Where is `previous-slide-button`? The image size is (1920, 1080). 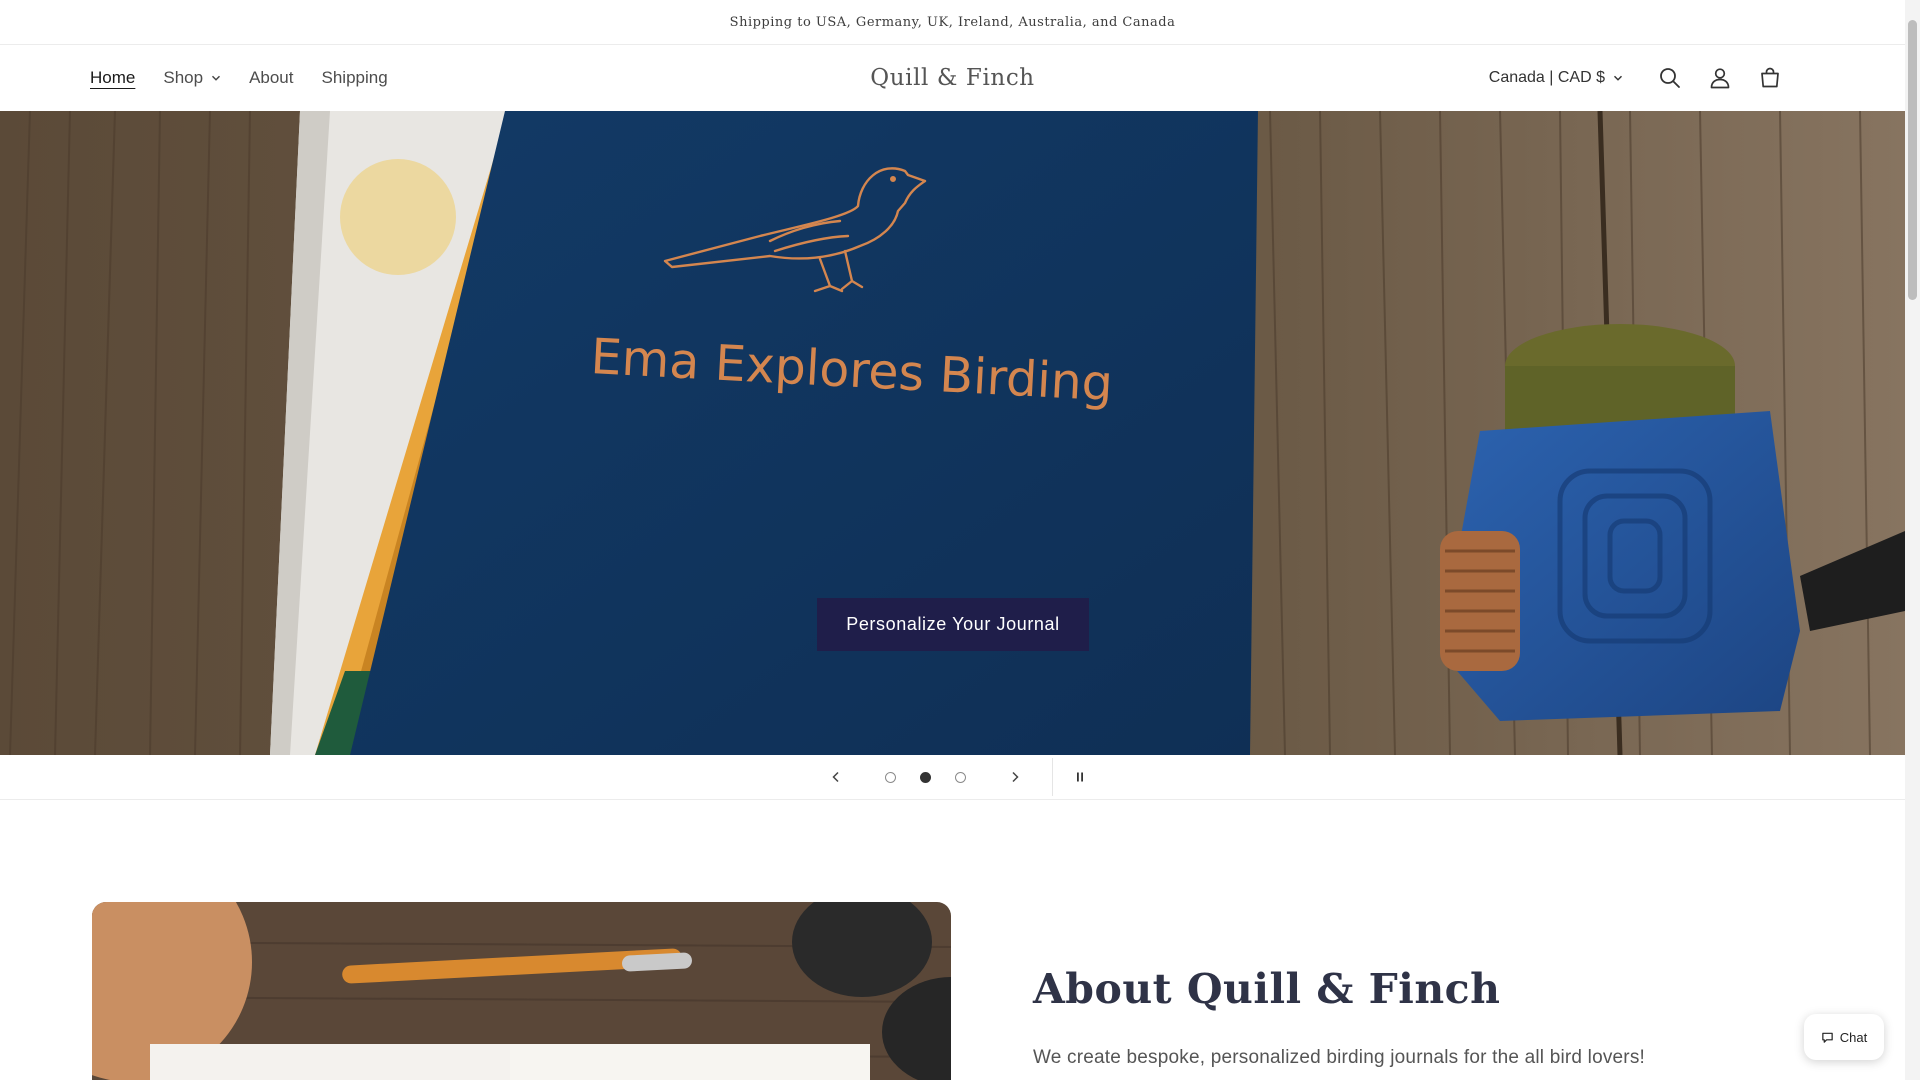
previous-slide-button is located at coordinates (836, 777).